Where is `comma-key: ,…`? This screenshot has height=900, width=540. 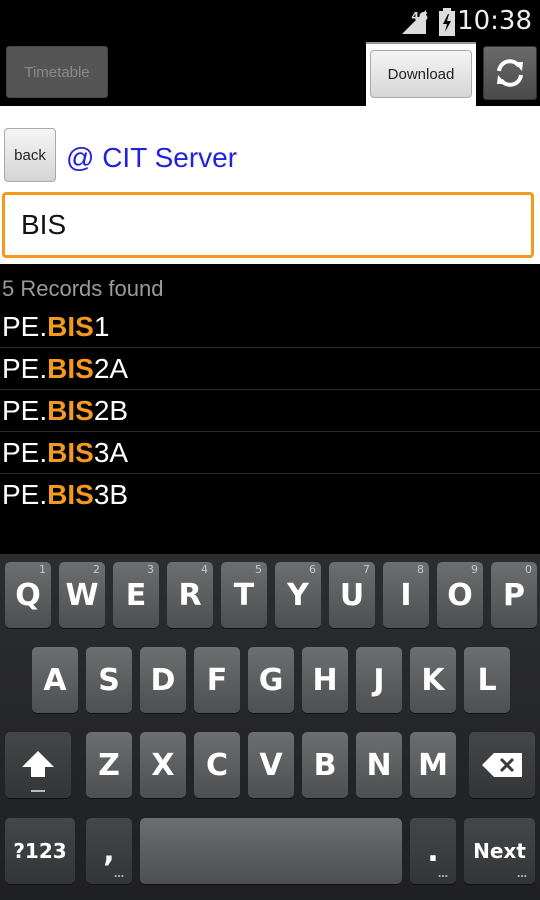 comma-key: ,… is located at coordinates (109, 851).